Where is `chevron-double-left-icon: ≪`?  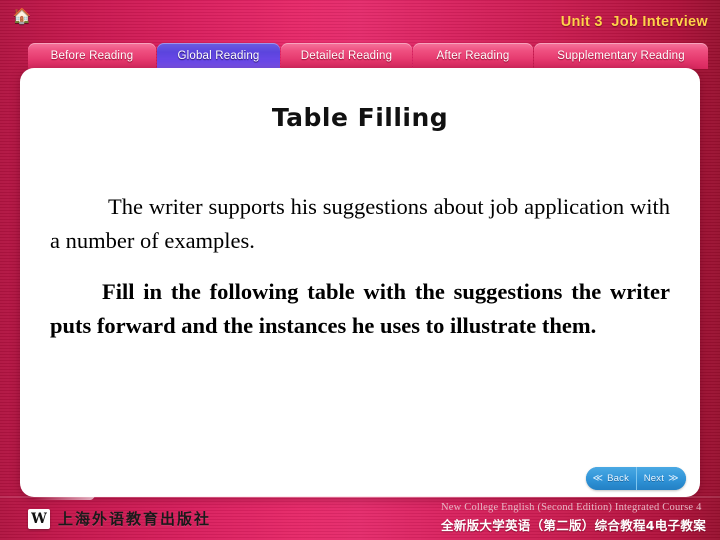 chevron-double-left-icon: ≪ is located at coordinates (598, 478).